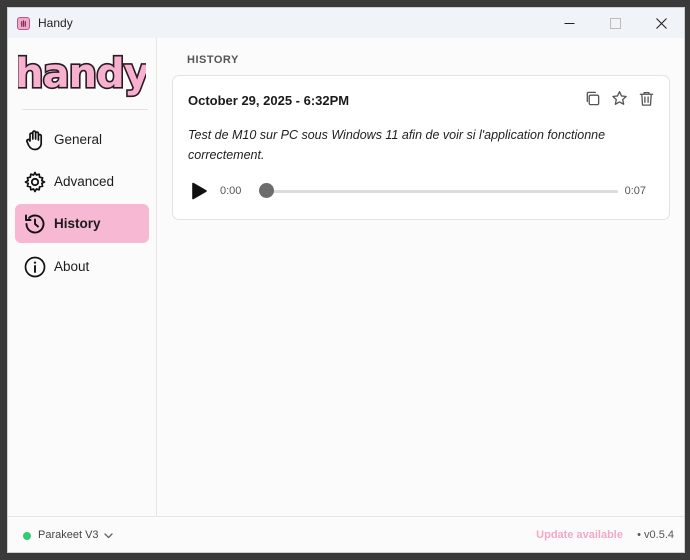 This screenshot has height=560, width=690. I want to click on close-icon, so click(661, 23).